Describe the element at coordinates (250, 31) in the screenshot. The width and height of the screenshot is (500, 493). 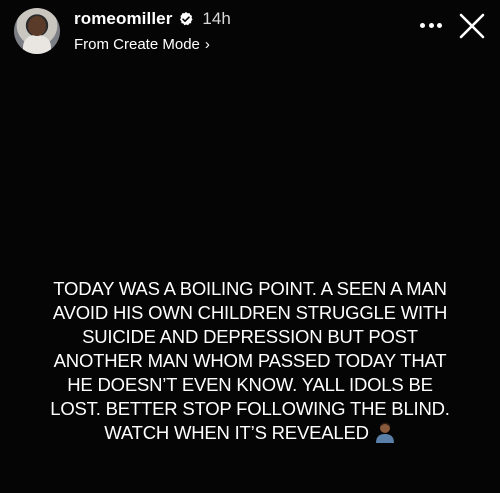
I see `story-header: romeomiller 14h From Create Mode ›` at that location.